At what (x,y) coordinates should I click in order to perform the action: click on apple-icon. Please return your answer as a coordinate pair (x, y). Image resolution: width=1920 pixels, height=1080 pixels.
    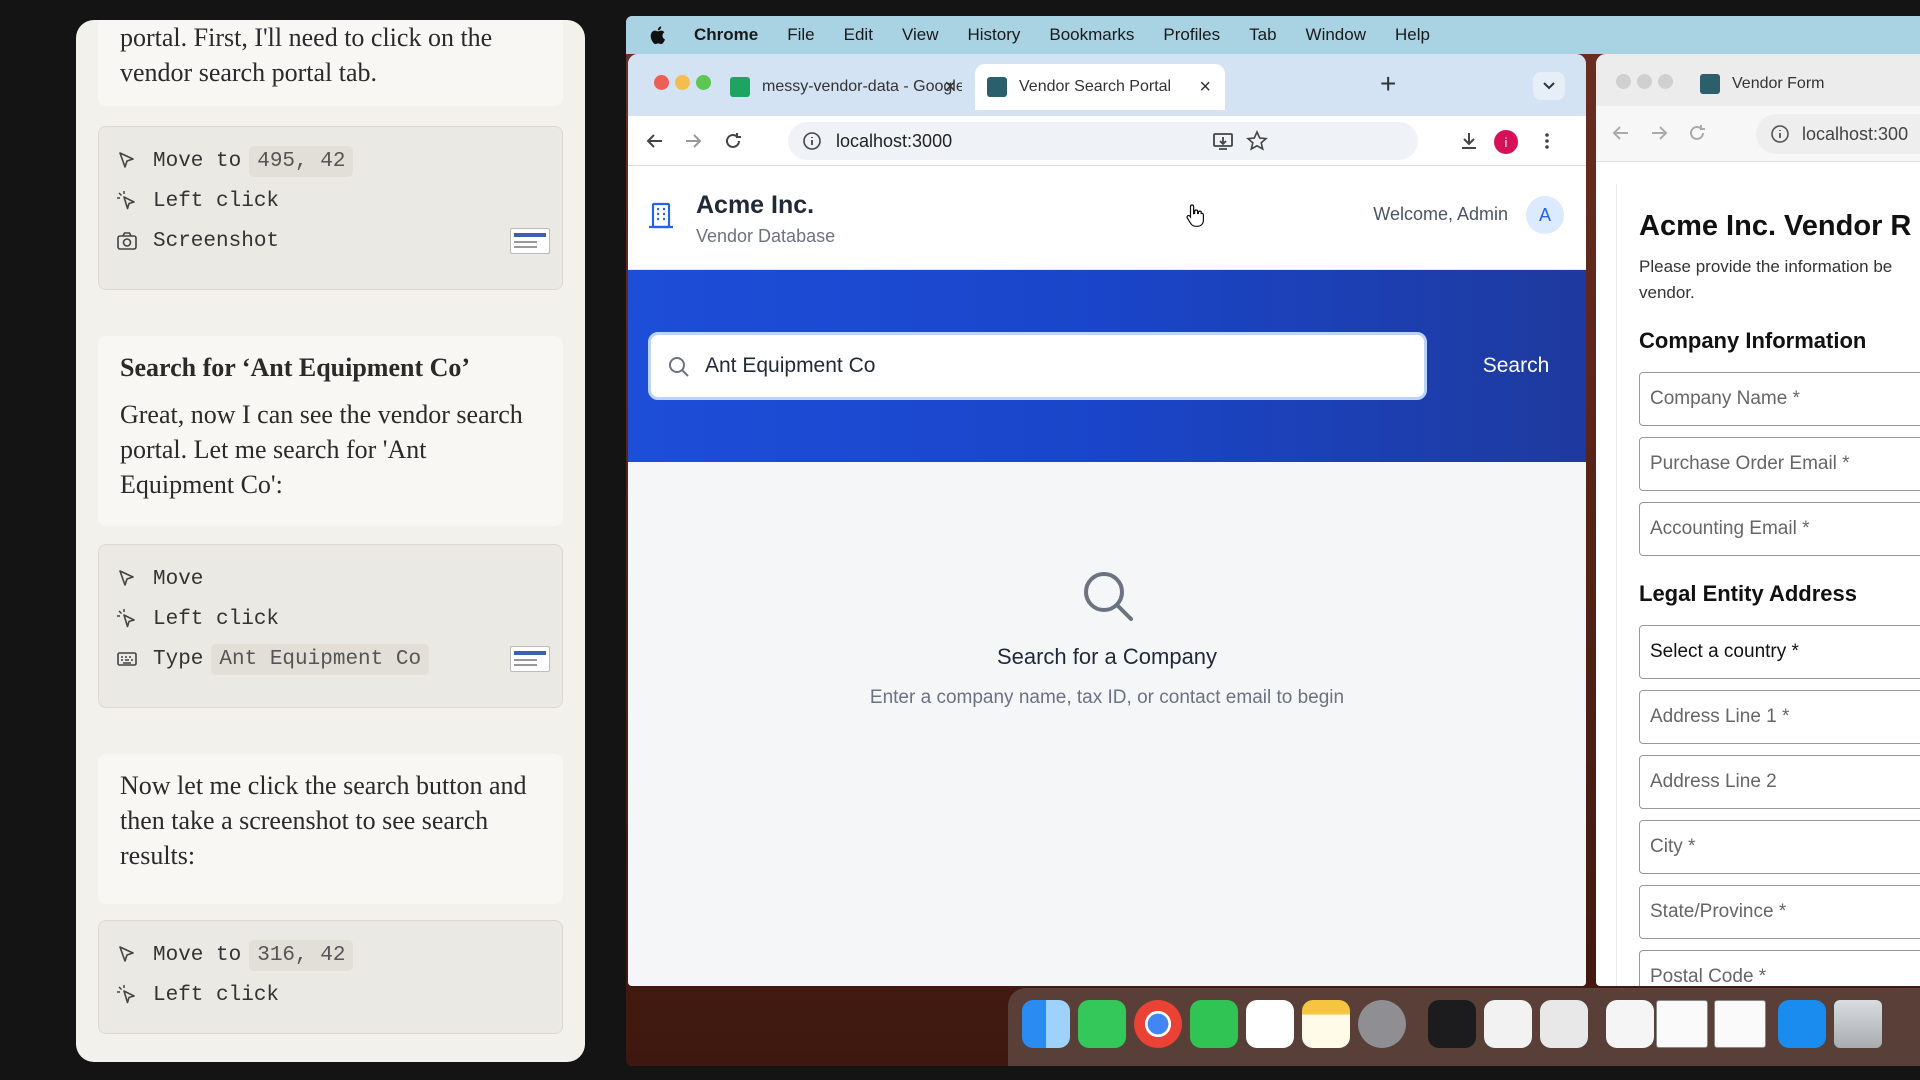
    Looking at the image, I should click on (657, 35).